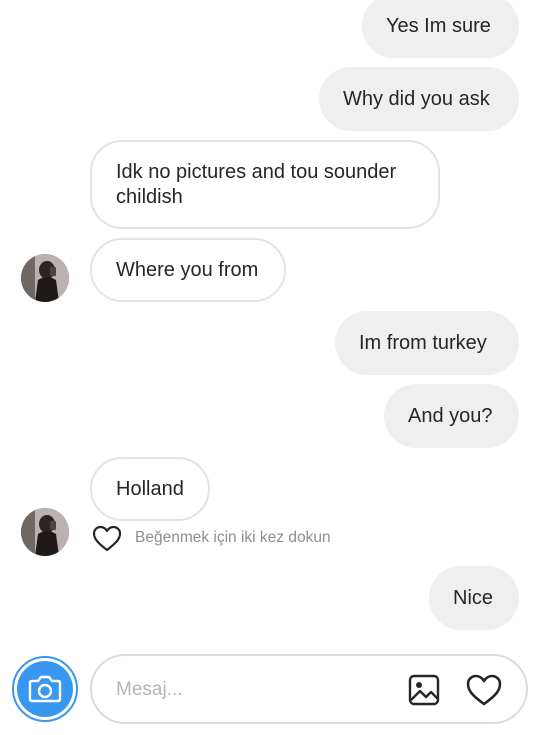 The image size is (540, 735). Describe the element at coordinates (416, 98) in the screenshot. I see `message-text: Why did you ask` at that location.